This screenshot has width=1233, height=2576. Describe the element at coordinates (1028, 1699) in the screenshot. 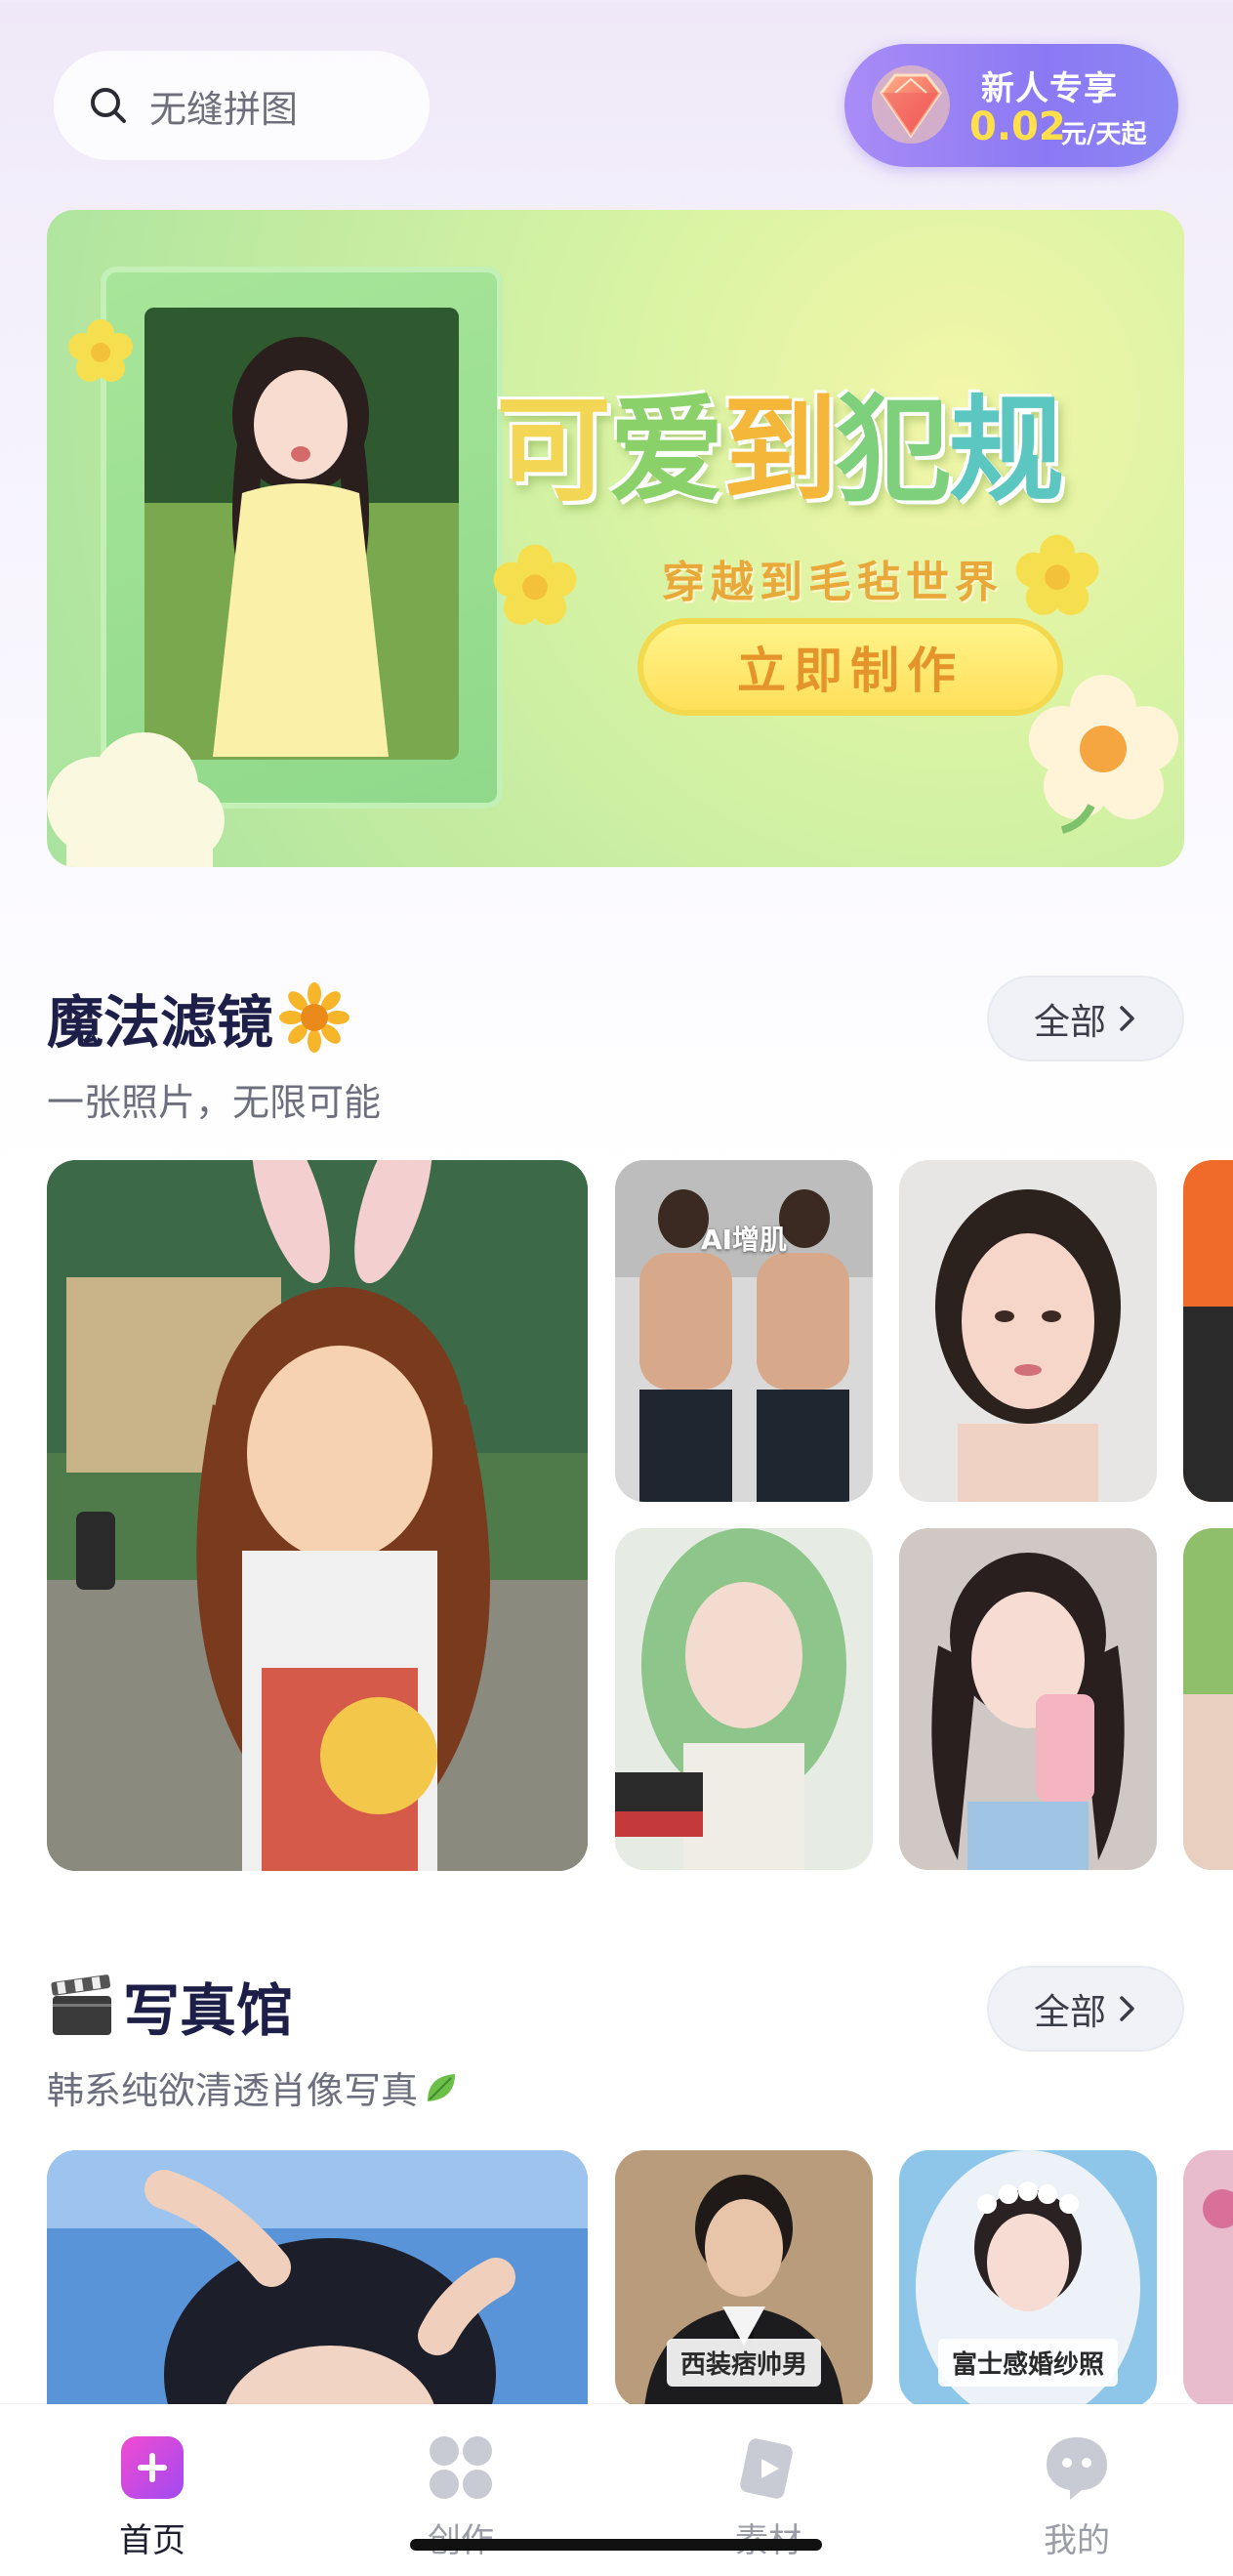

I see `filter-card-twin-braids` at that location.